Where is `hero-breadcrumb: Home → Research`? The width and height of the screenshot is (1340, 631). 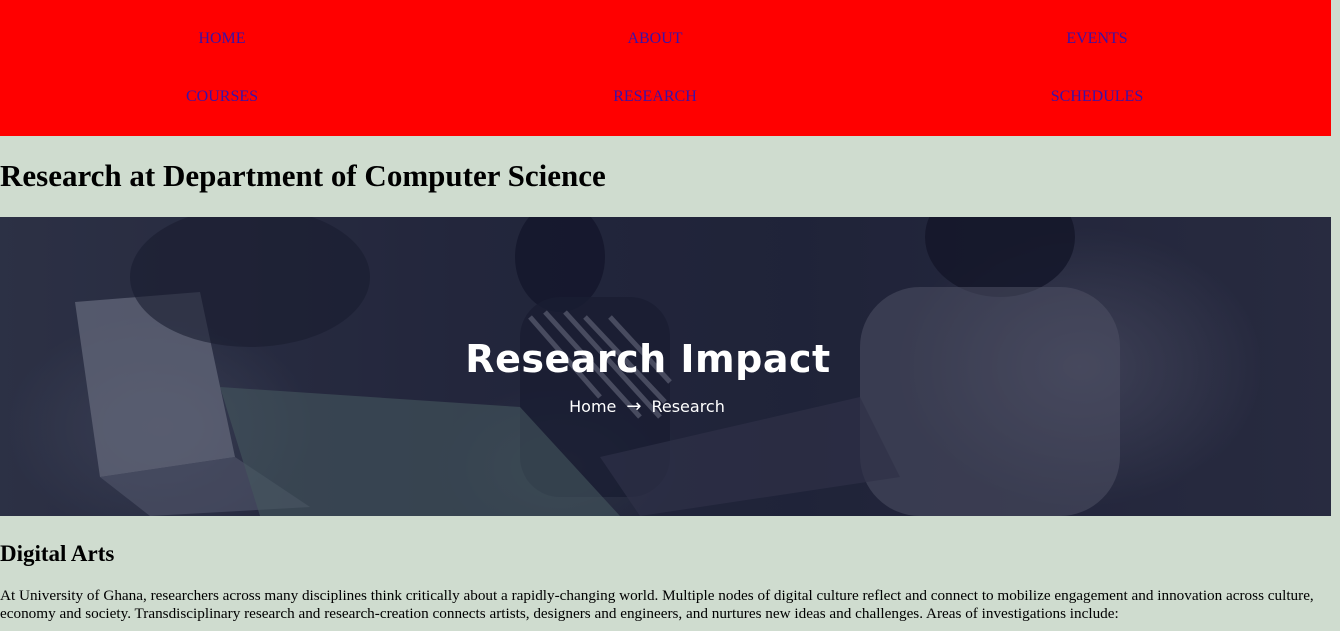
hero-breadcrumb: Home → Research is located at coordinates (647, 407).